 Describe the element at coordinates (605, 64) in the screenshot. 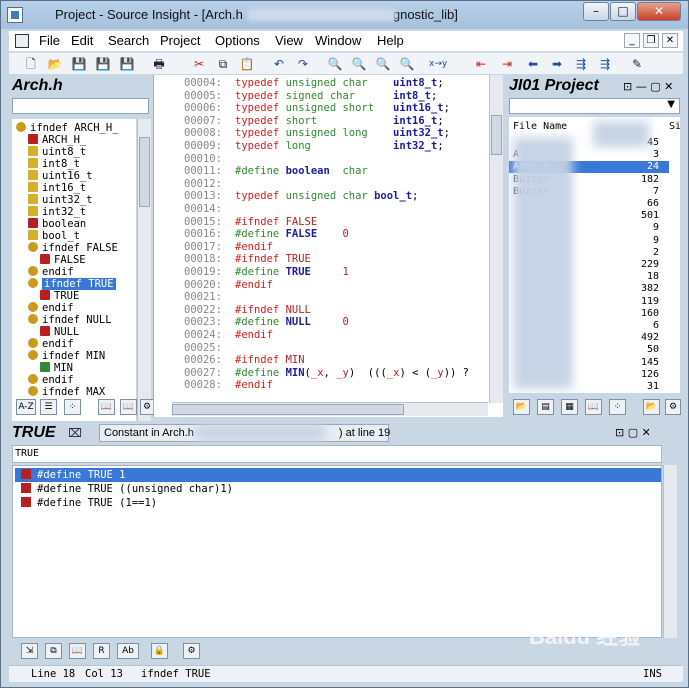

I see `symbol-info-icon: ⇶` at that location.